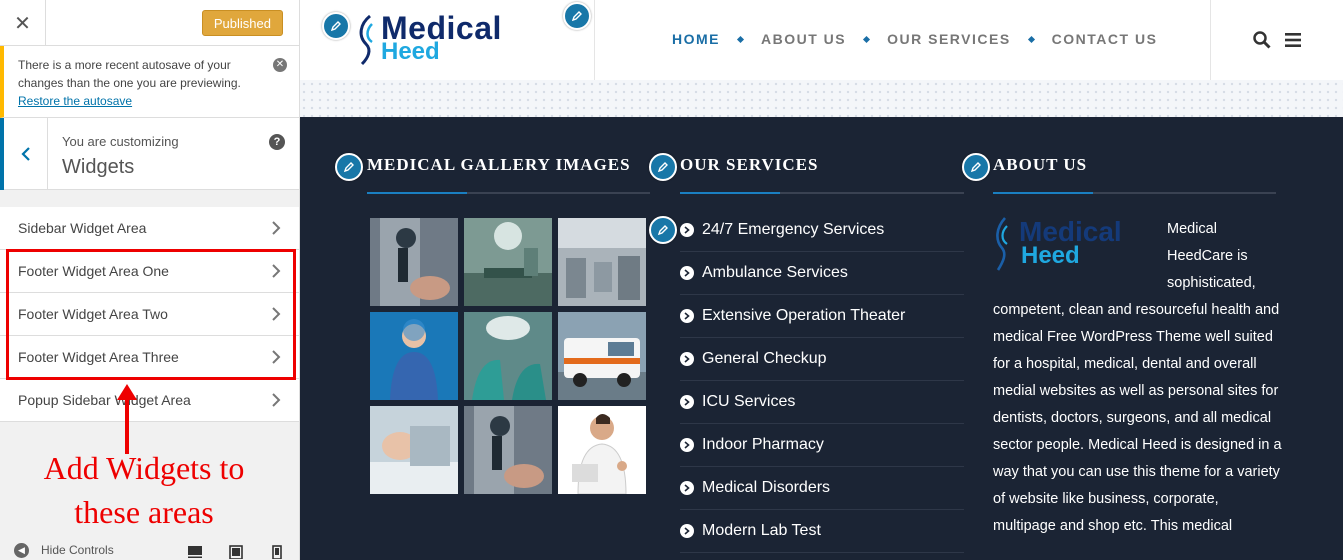  What do you see at coordinates (242, 23) in the screenshot?
I see `published-button: Published` at bounding box center [242, 23].